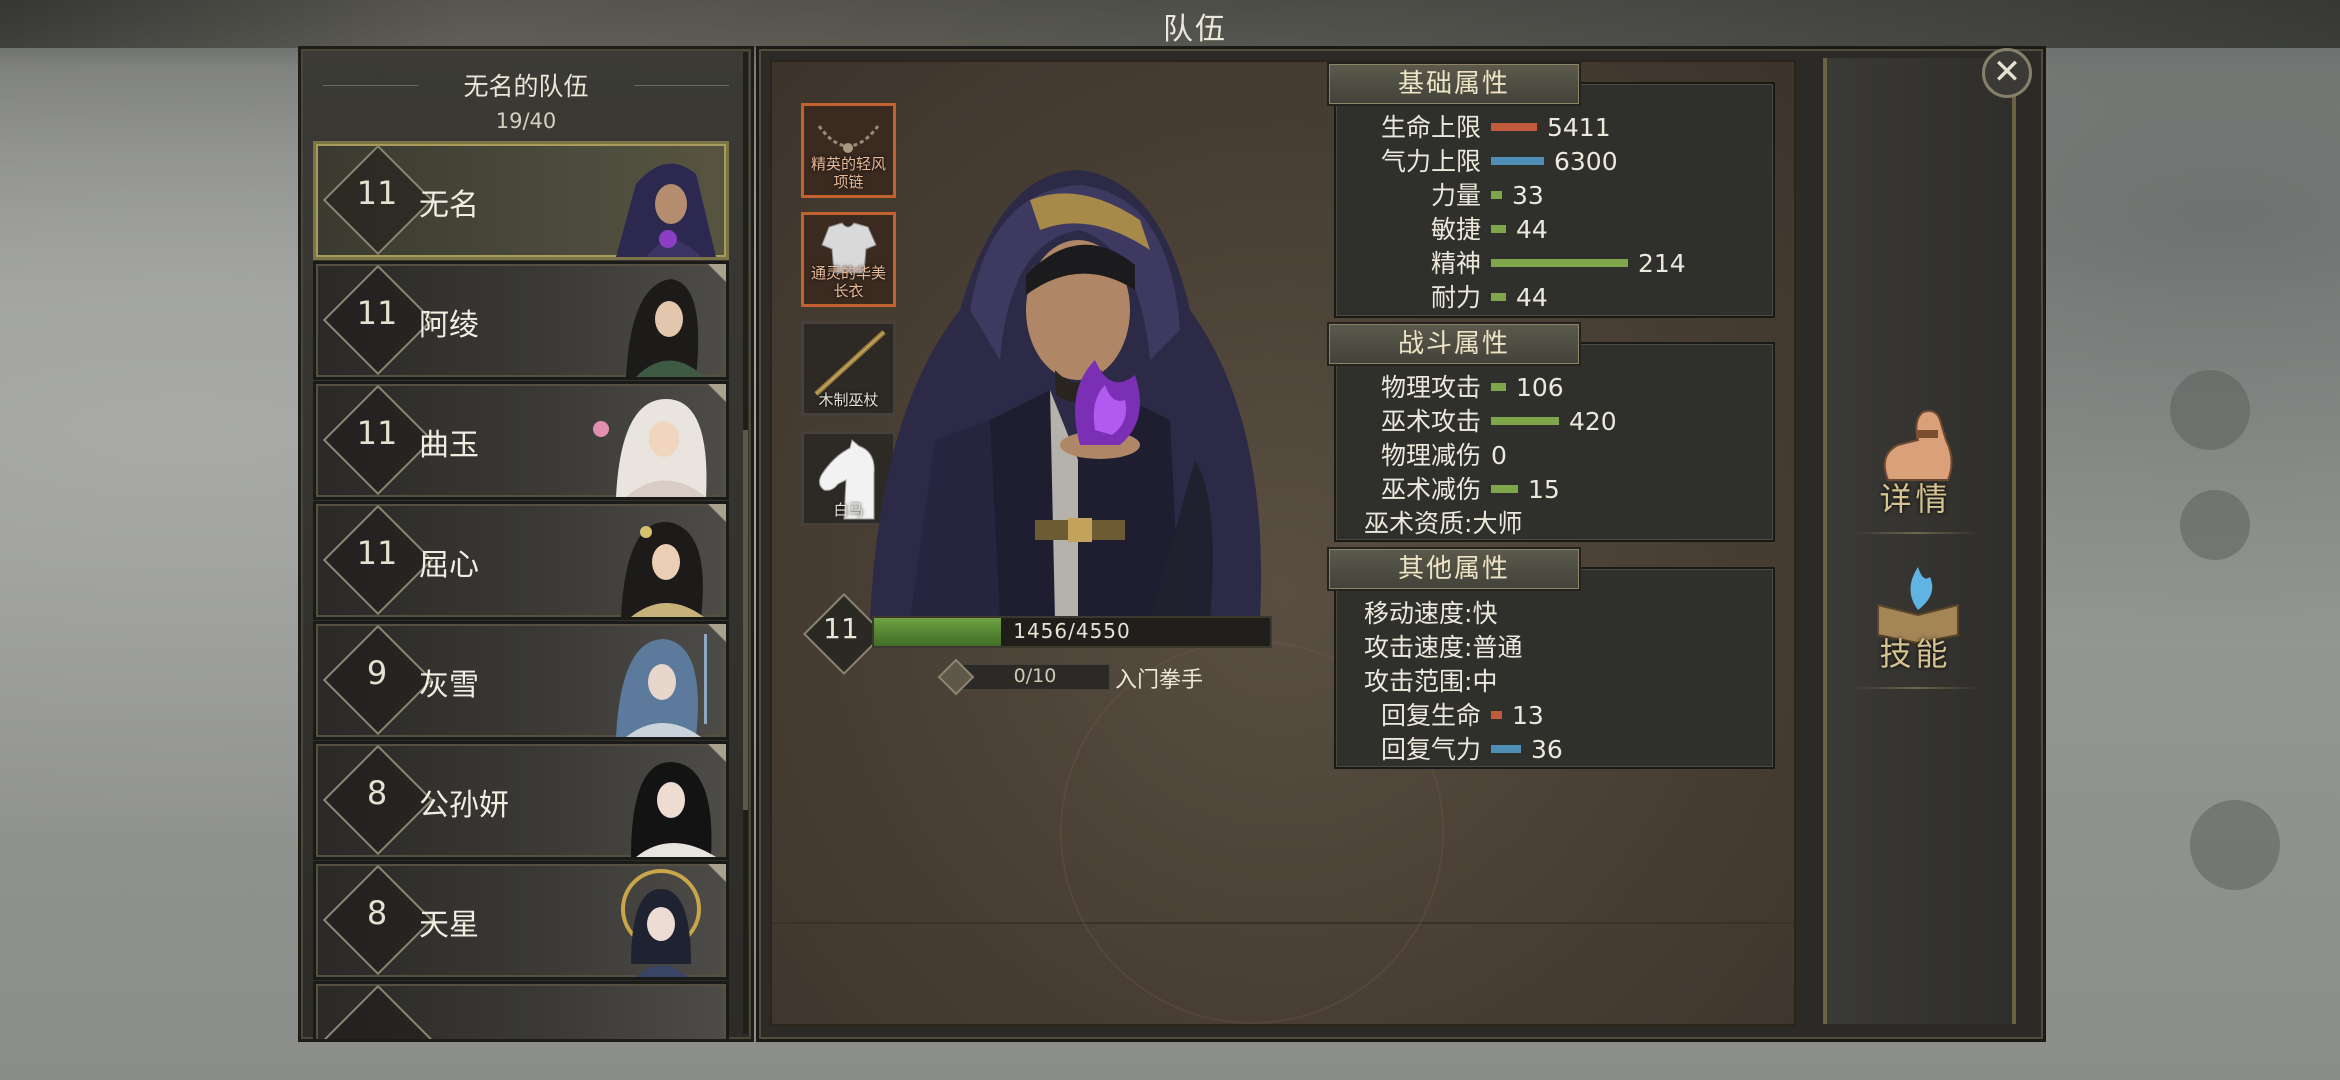 Image resolution: width=2340 pixels, height=1080 pixels. I want to click on stat-label: 攻击速度, so click(1414, 647).